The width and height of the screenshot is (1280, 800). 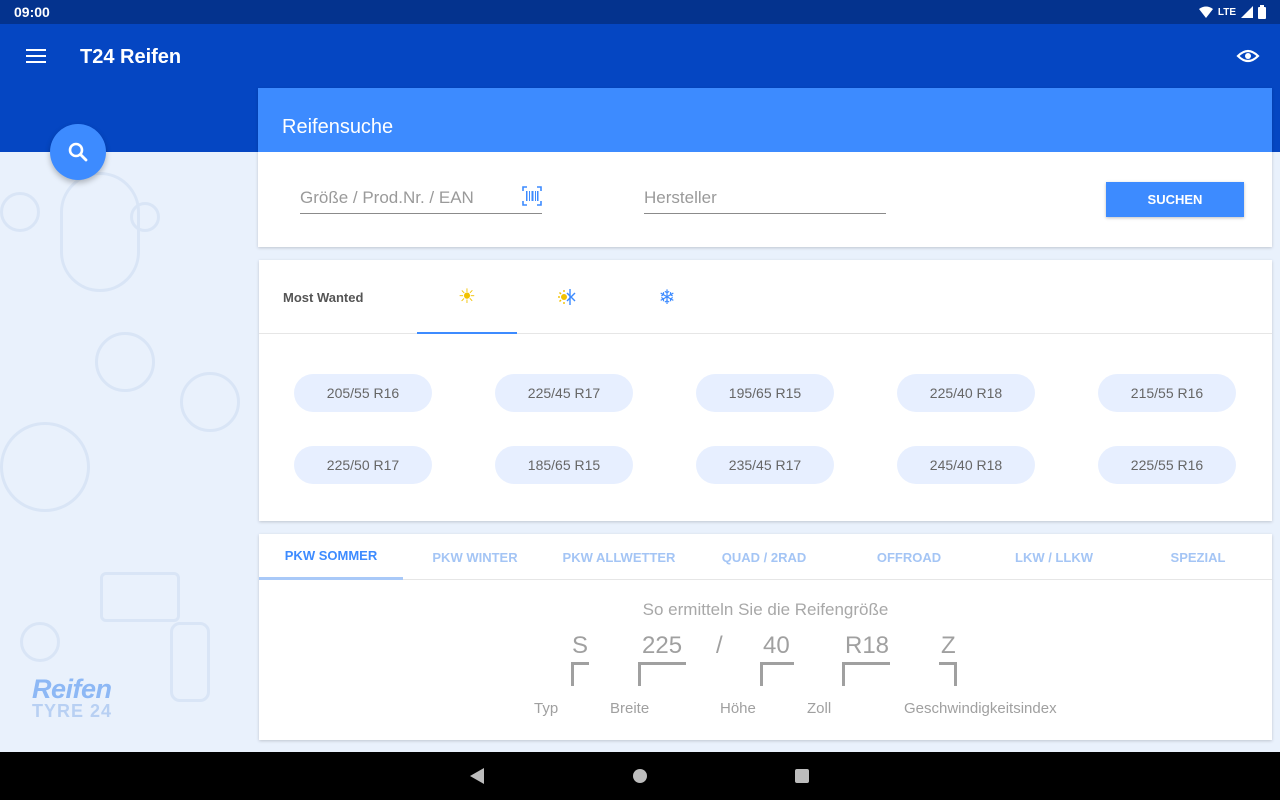 I want to click on label-speed: Geschwindigkeitsindex, so click(x=980, y=708).